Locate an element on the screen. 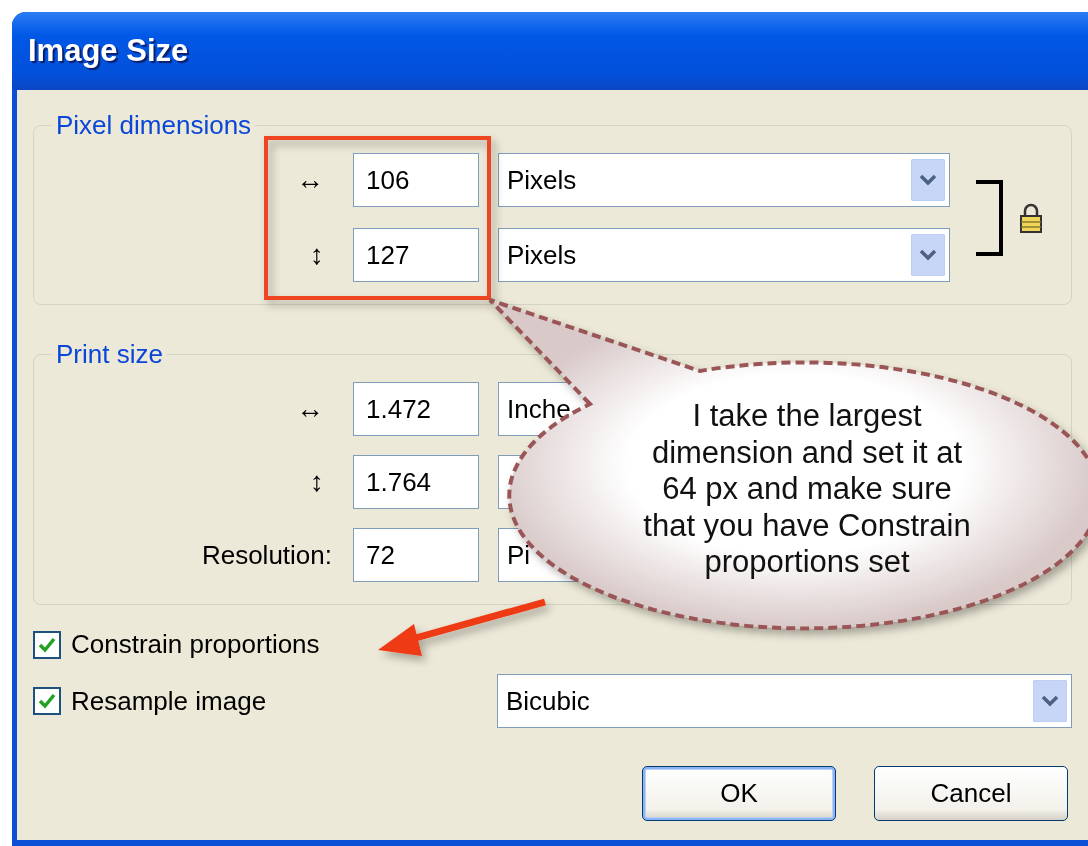 The width and height of the screenshot is (1088, 846). input-field: 1.472 is located at coordinates (416, 409).